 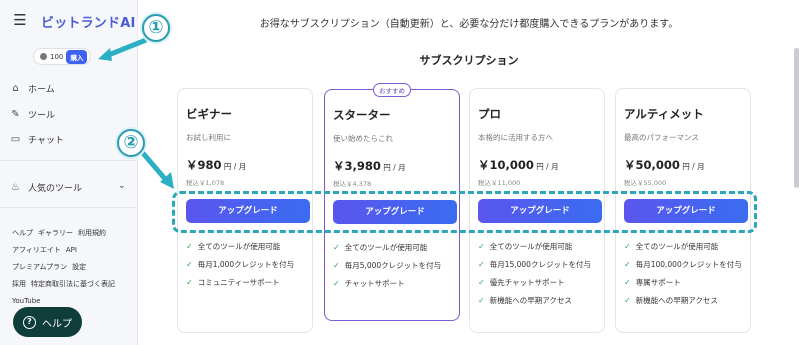 I want to click on feature-item: ✓ チャットサポート, so click(x=395, y=283).